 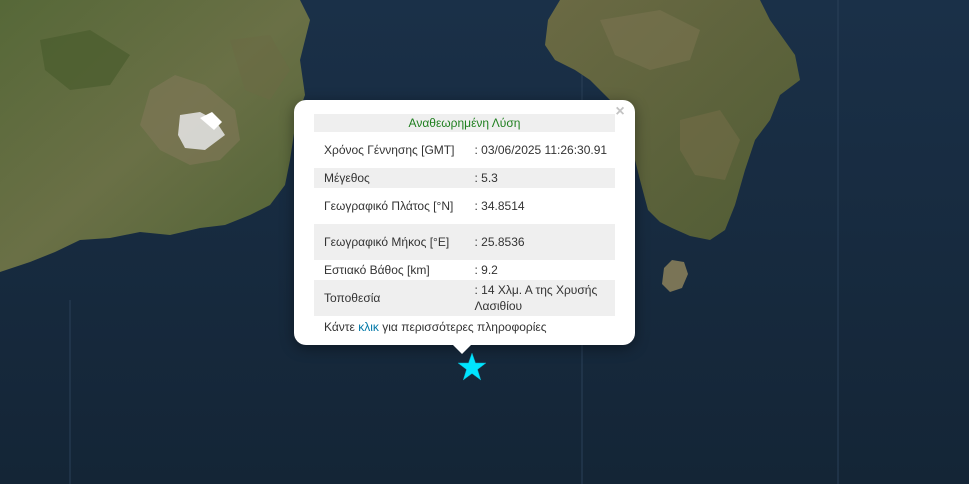 I want to click on location-value: : 14 Χλμ. Α της Χρυσής Λασιθίου, so click(x=539, y=298).